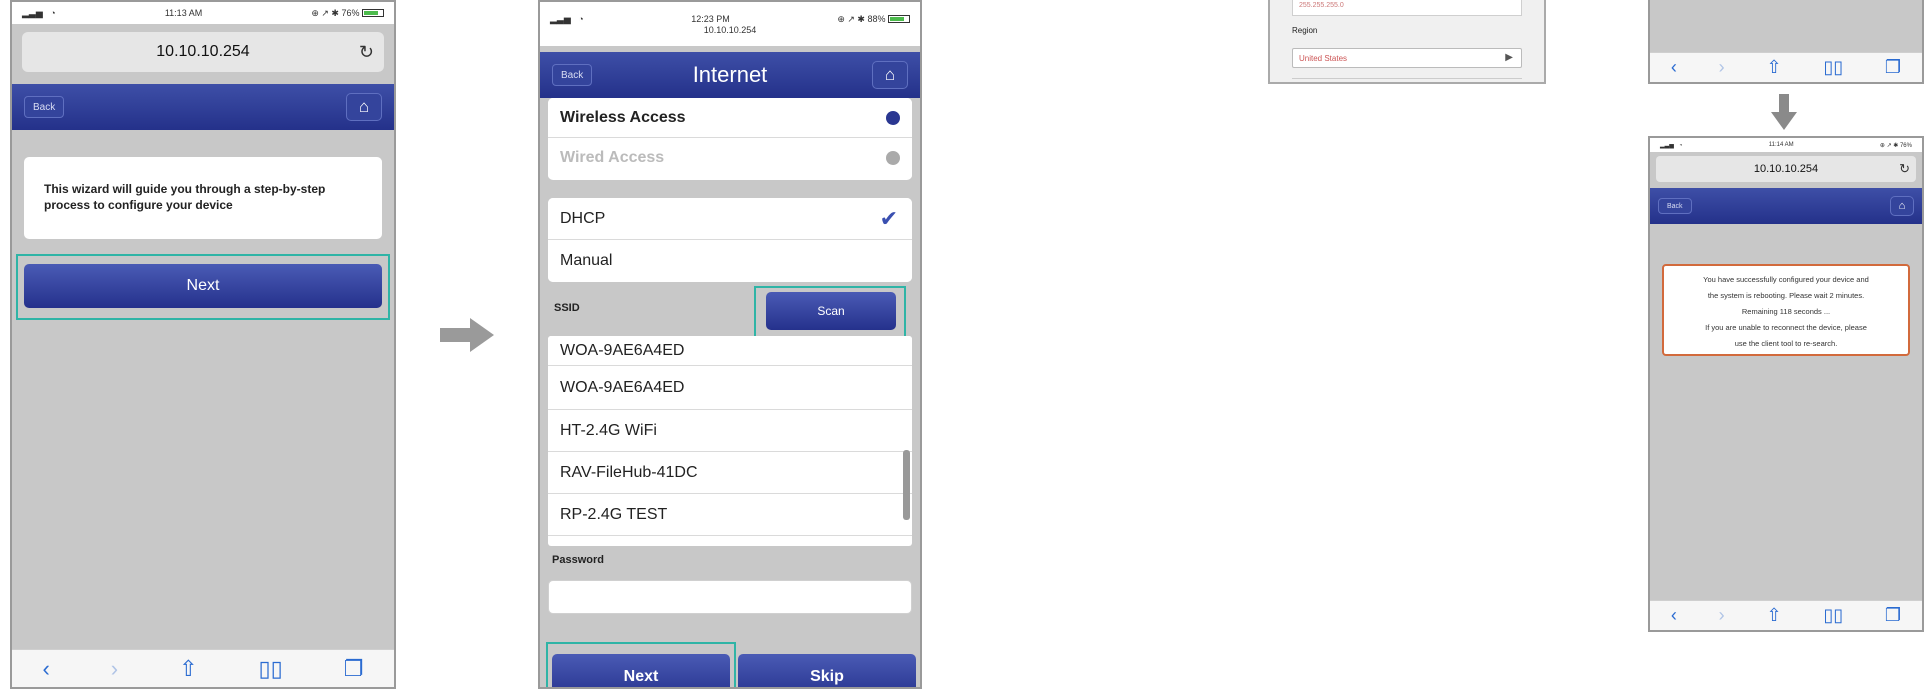 The height and width of the screenshot is (689, 1924). Describe the element at coordinates (1305, 30) in the screenshot. I see `region-label: Region` at that location.